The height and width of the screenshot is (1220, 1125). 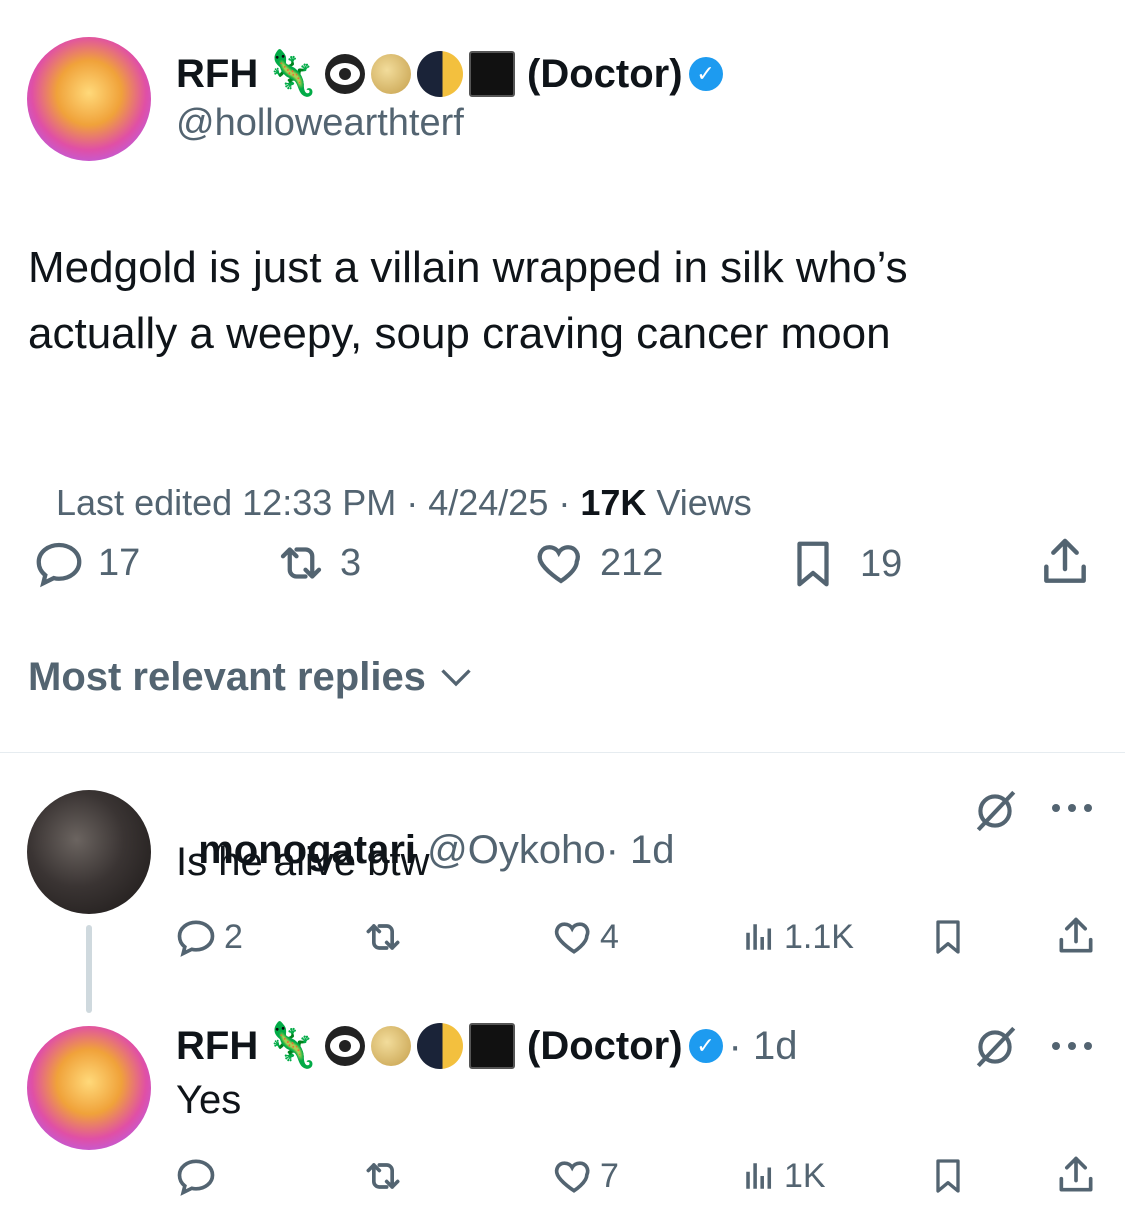 I want to click on reply2-header: RFH 🦎 (Doctor) ✓ · 1d, so click(x=486, y=1046).